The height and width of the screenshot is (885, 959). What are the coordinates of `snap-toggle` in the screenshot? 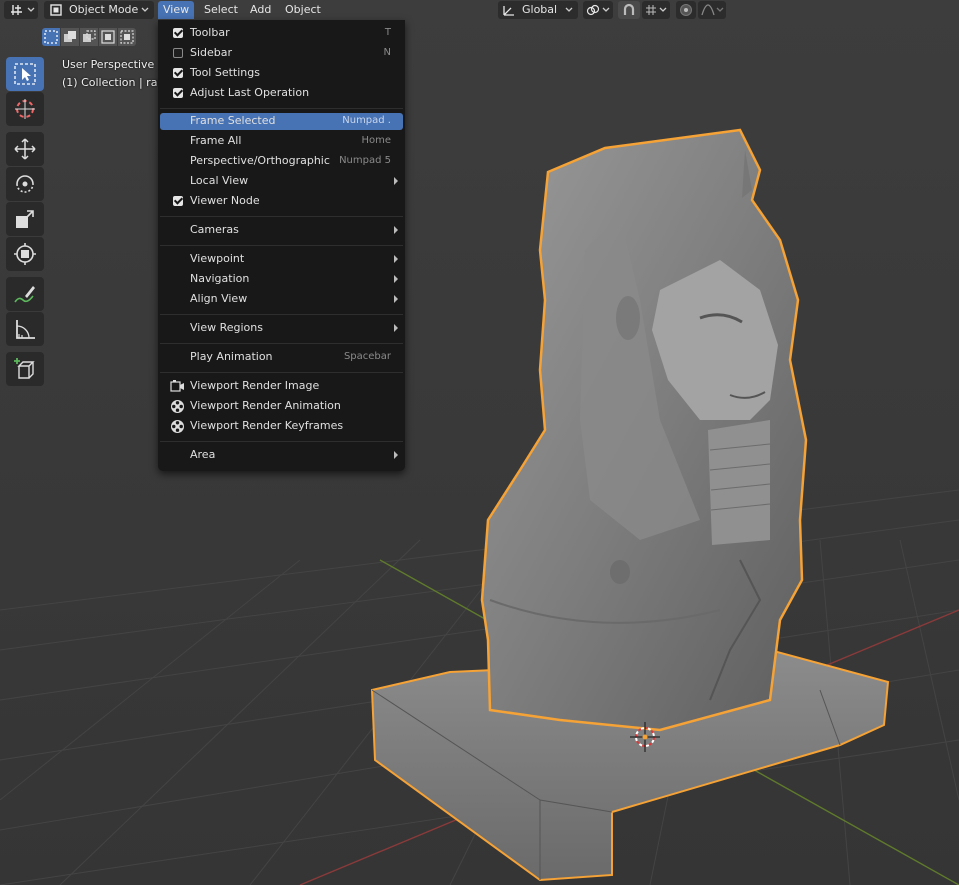 It's located at (629, 10).